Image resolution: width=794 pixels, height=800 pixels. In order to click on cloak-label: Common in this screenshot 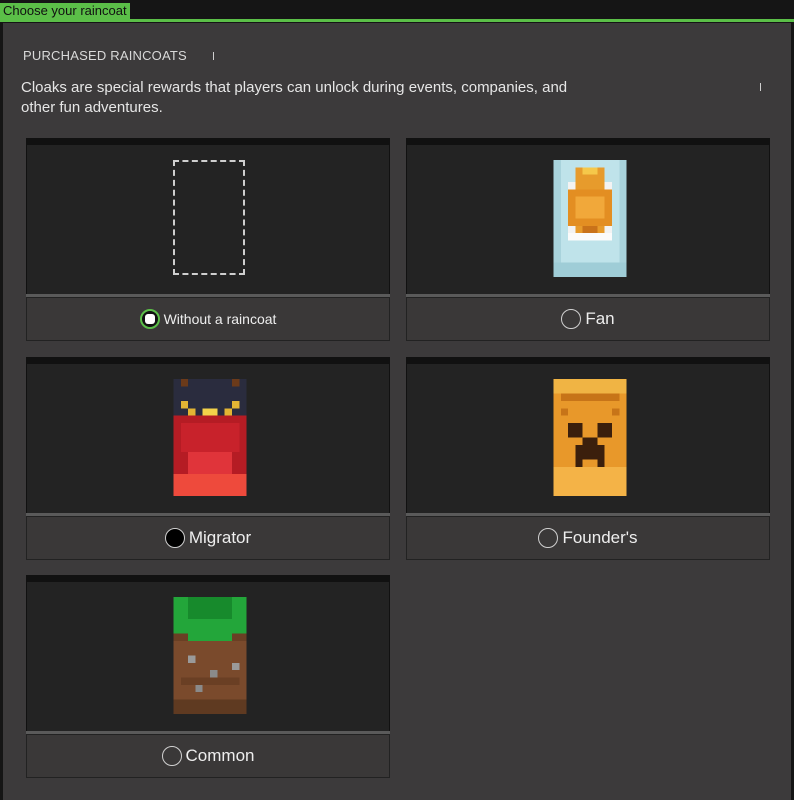, I will do `click(220, 755)`.